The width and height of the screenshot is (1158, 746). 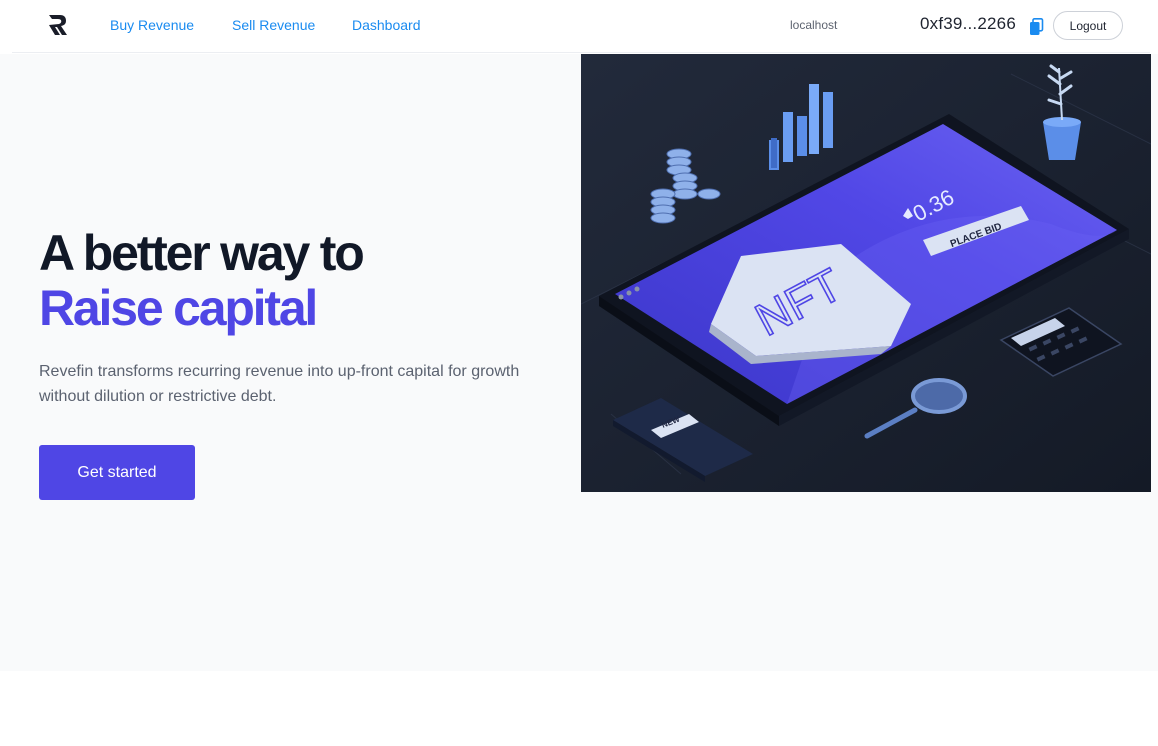 What do you see at coordinates (814, 25) in the screenshot?
I see `host-label: localhost` at bounding box center [814, 25].